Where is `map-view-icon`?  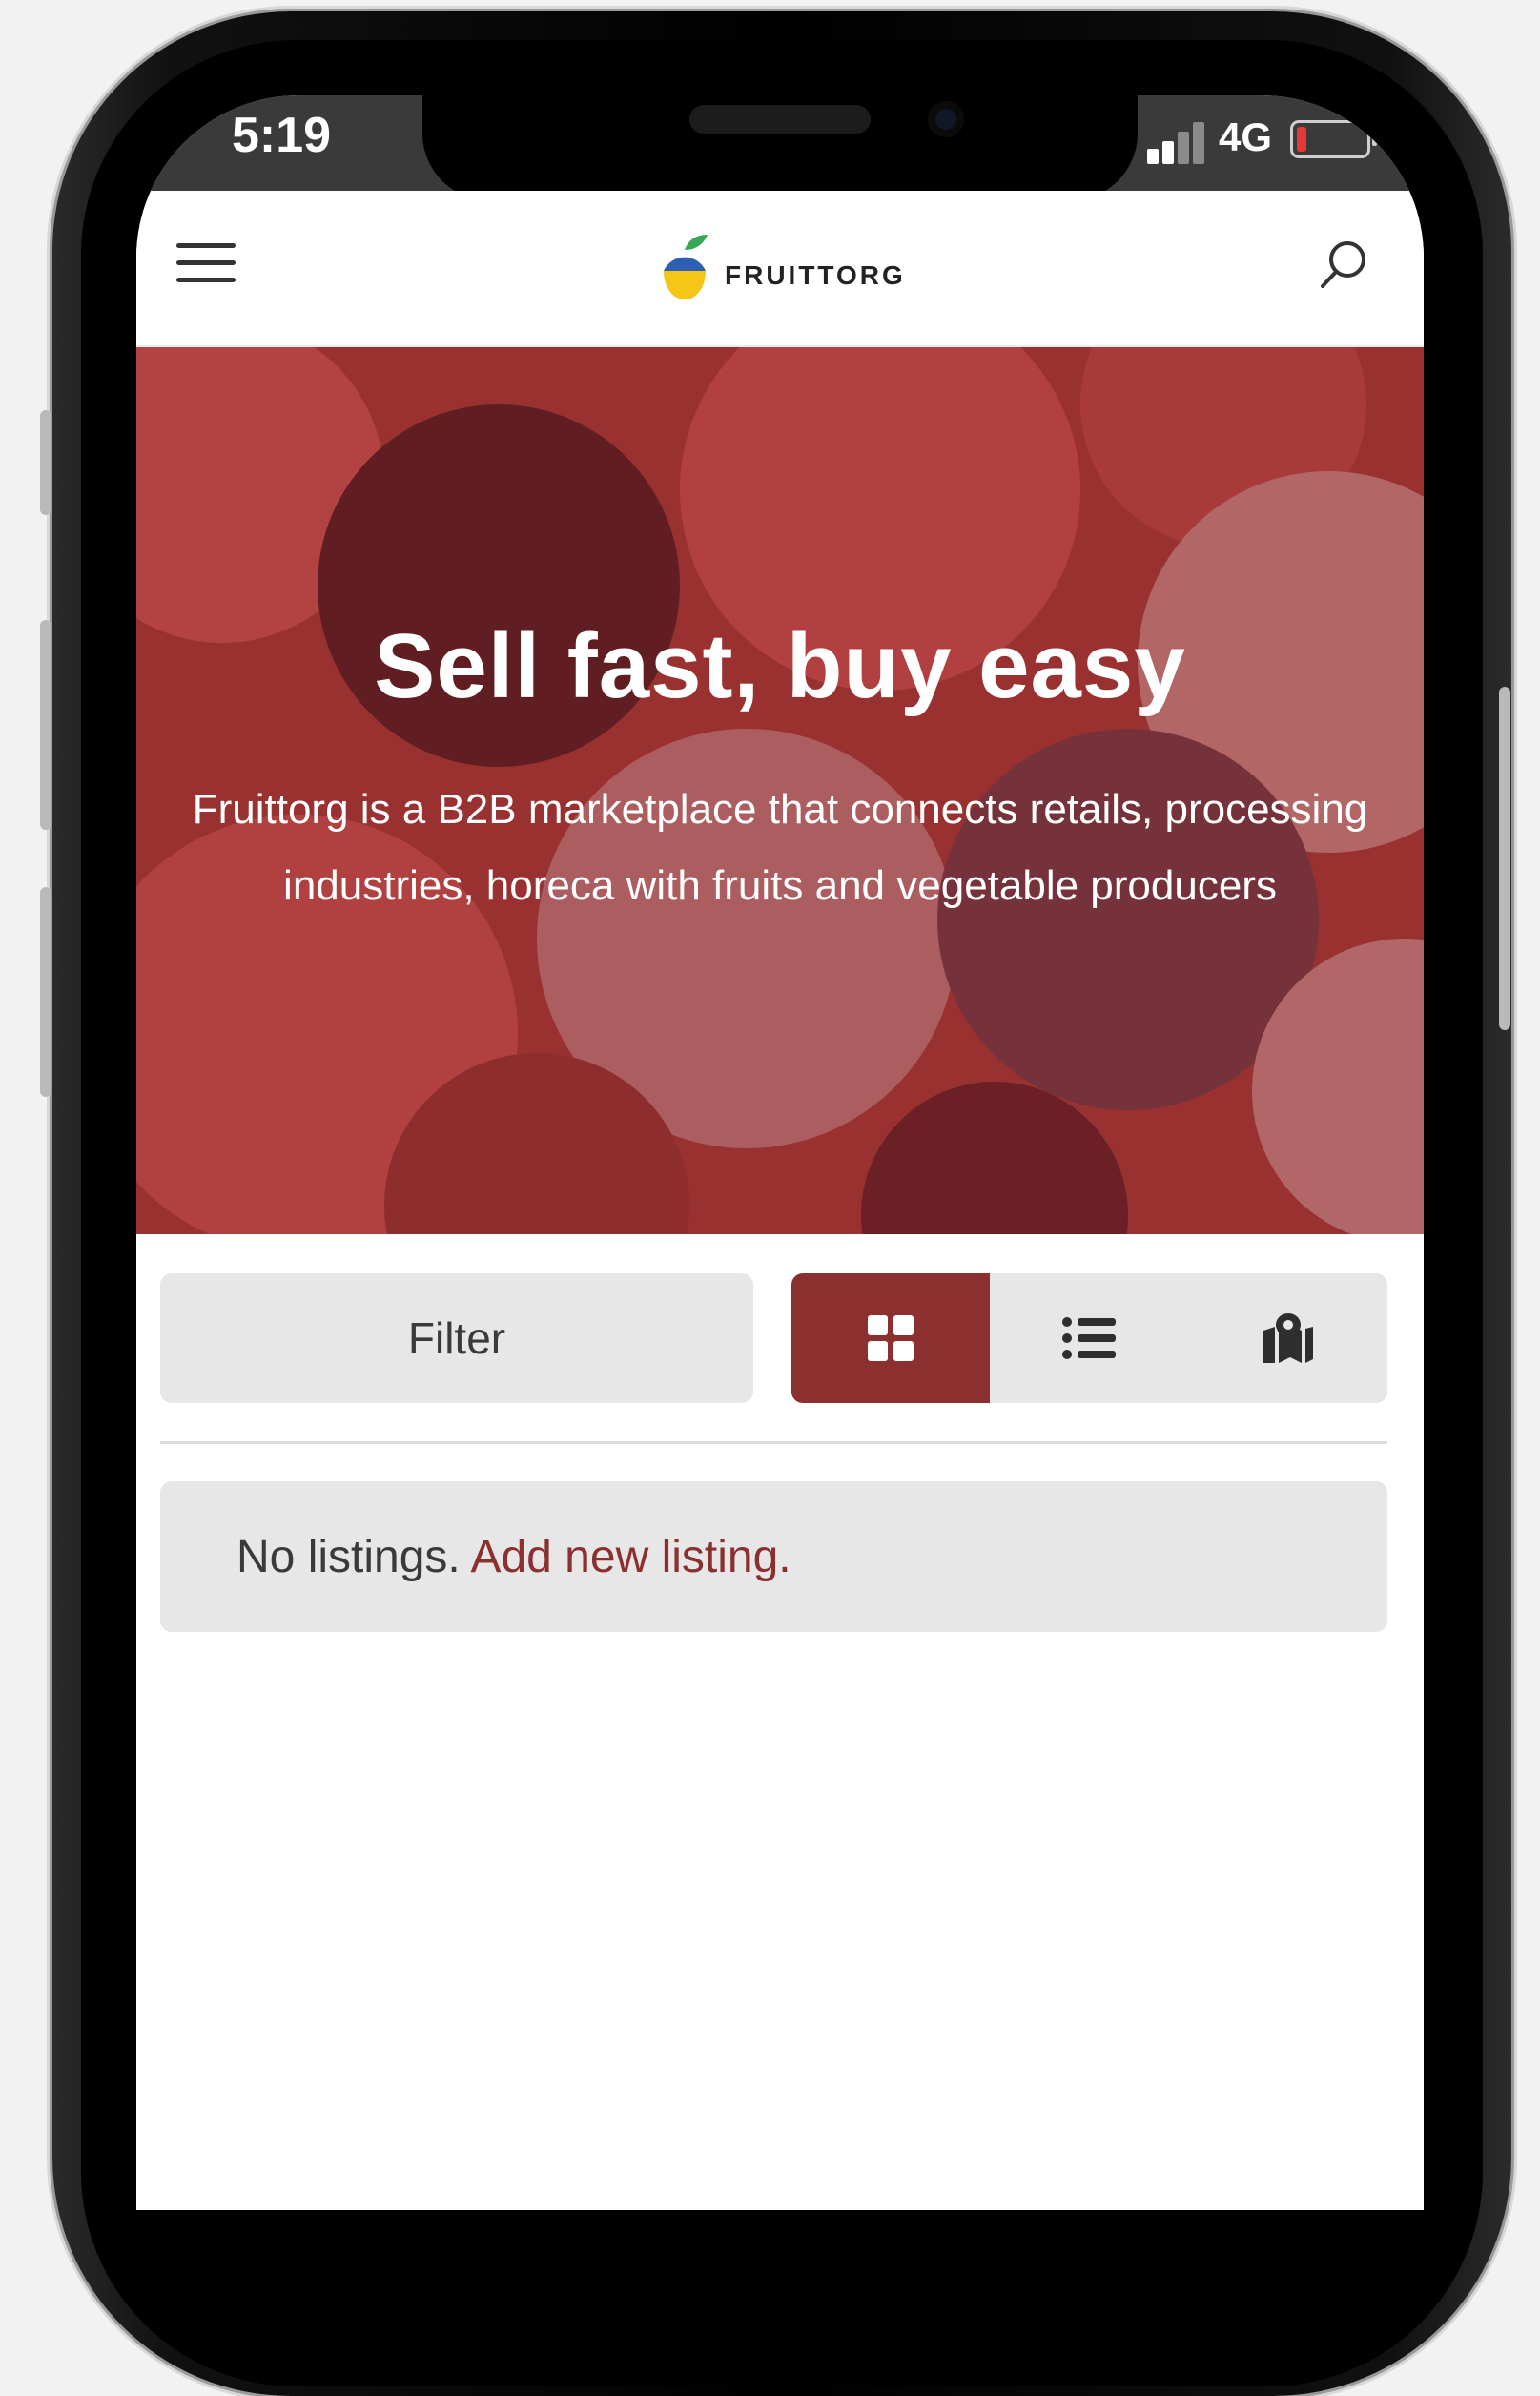
map-view-icon is located at coordinates (1288, 1338).